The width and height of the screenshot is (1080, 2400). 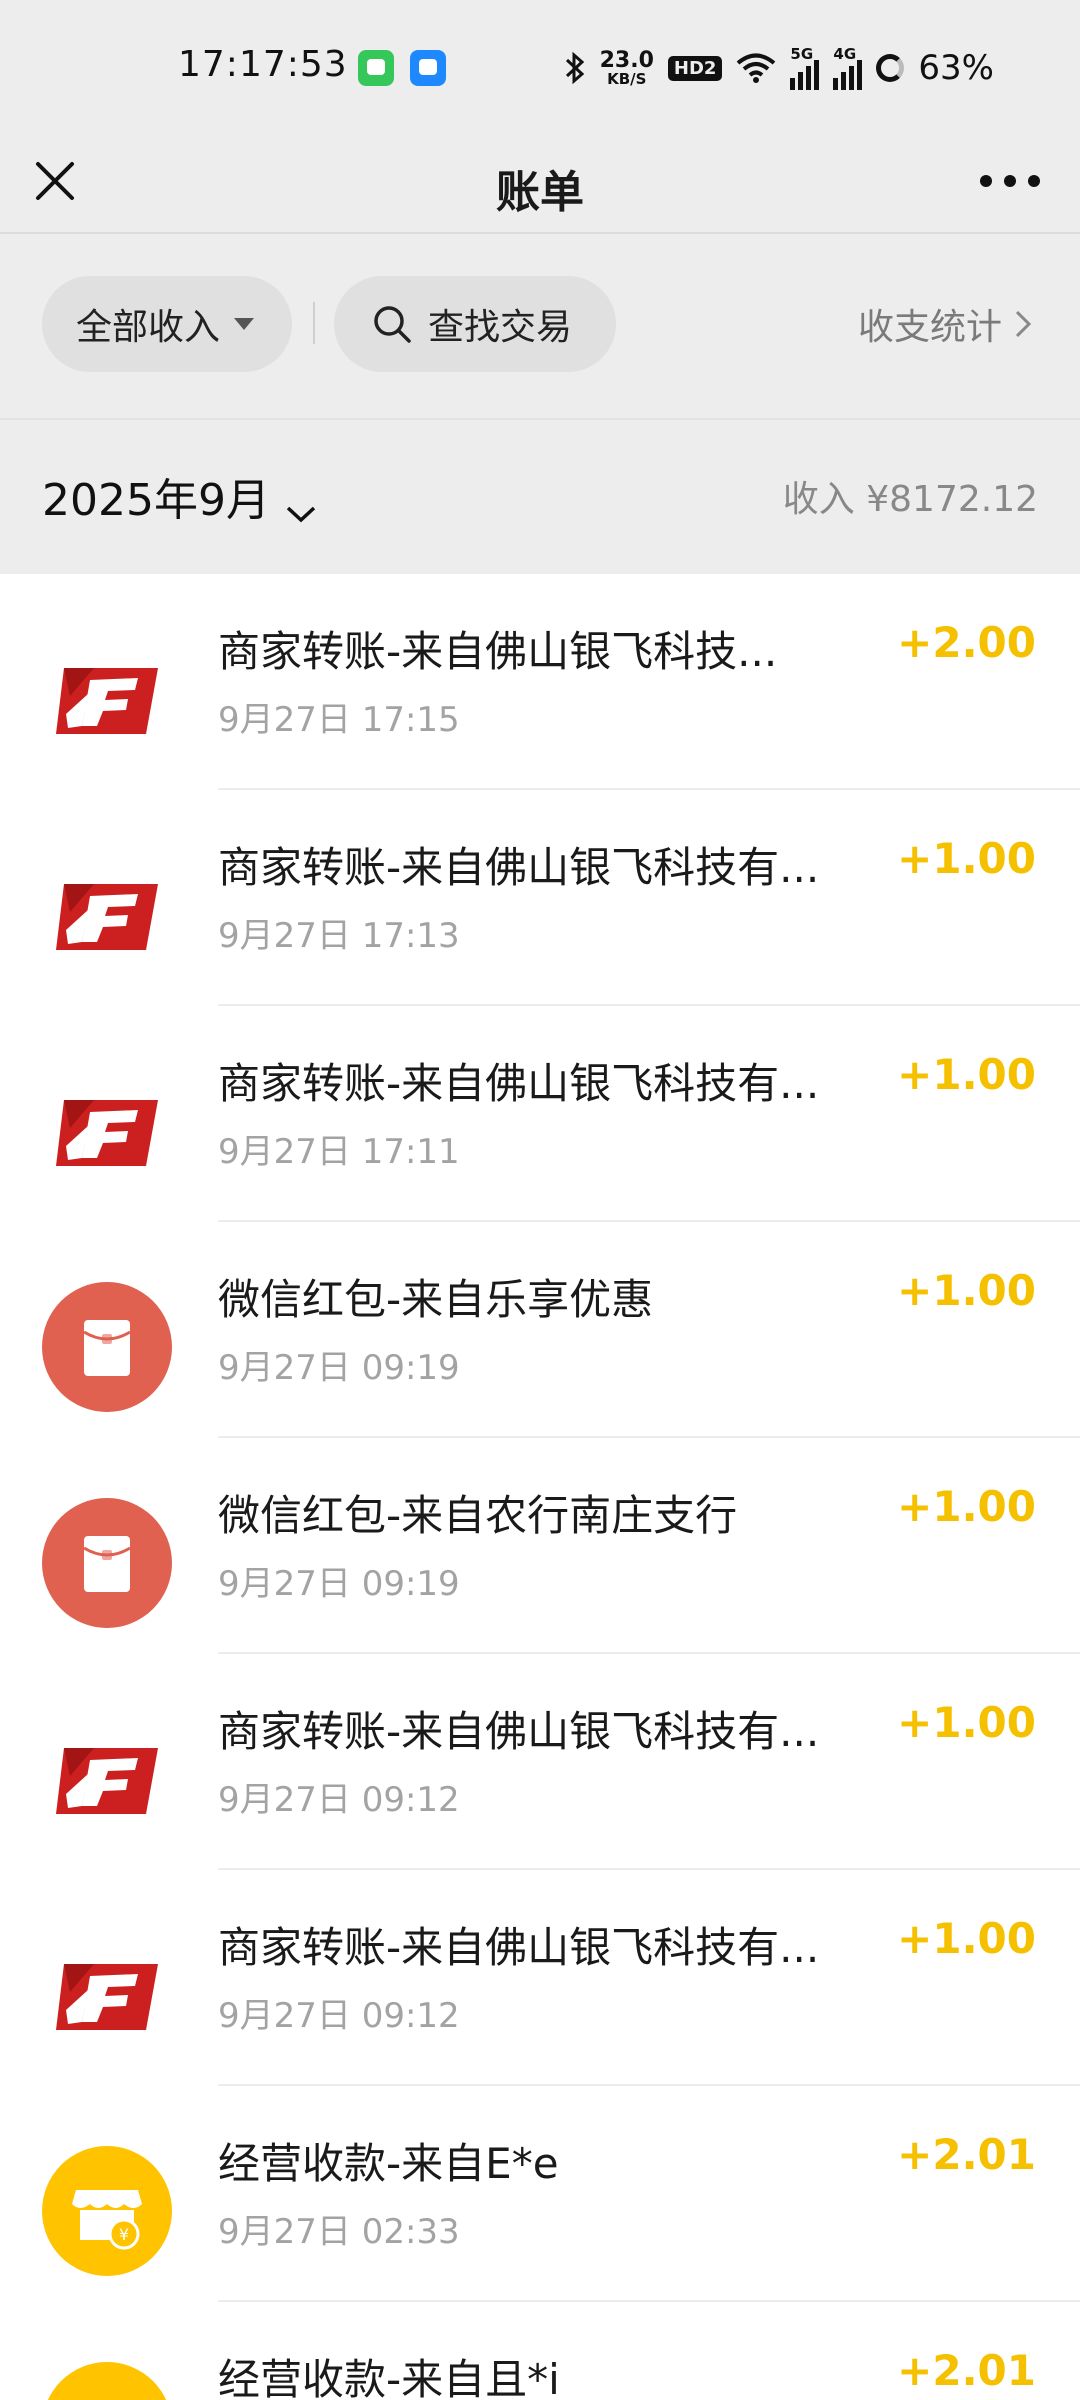 I want to click on transaction-amount: +2.00, so click(x=966, y=642).